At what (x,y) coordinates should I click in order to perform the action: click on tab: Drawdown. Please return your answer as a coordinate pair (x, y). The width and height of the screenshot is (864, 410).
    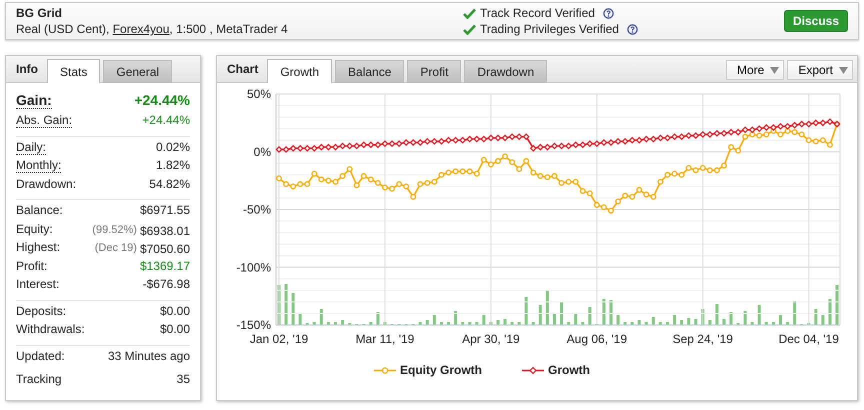
    Looking at the image, I should click on (506, 71).